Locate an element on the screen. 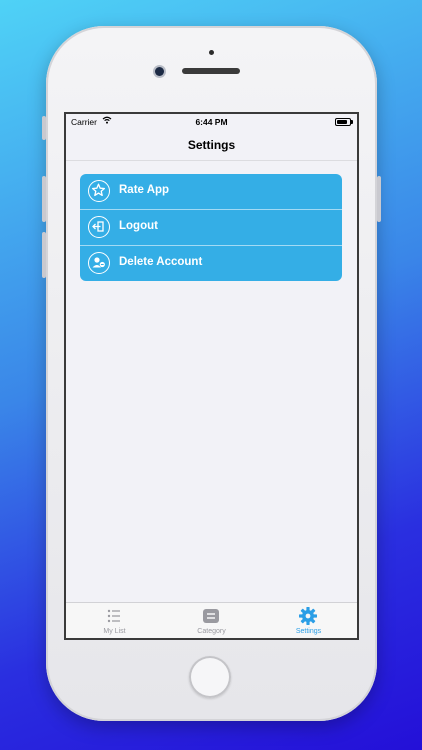  home-button is located at coordinates (210, 677).